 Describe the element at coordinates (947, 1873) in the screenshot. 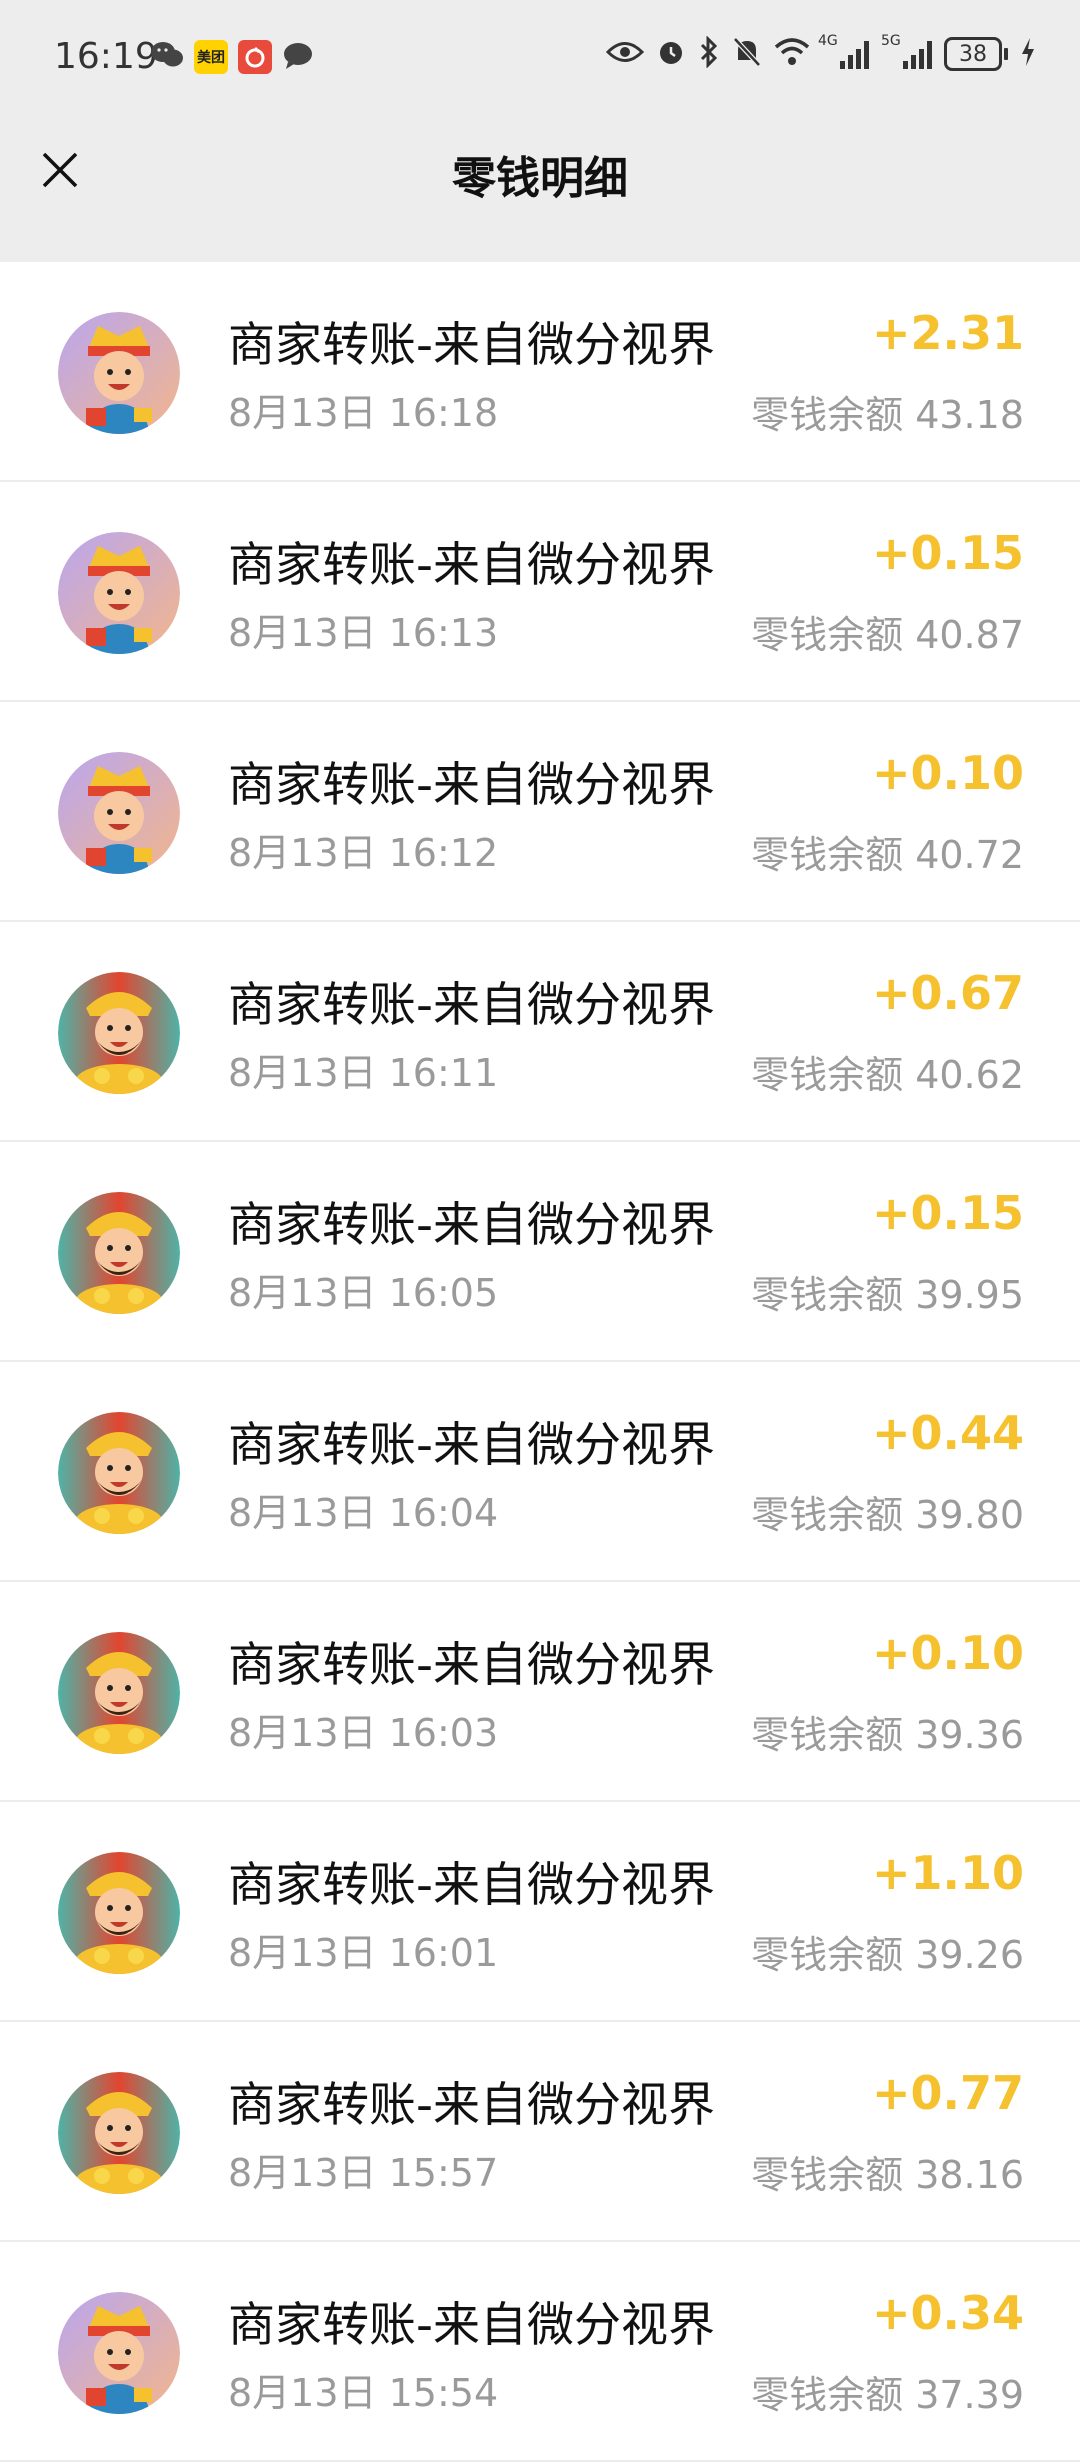

I see `transaction-amount: +1.10` at that location.